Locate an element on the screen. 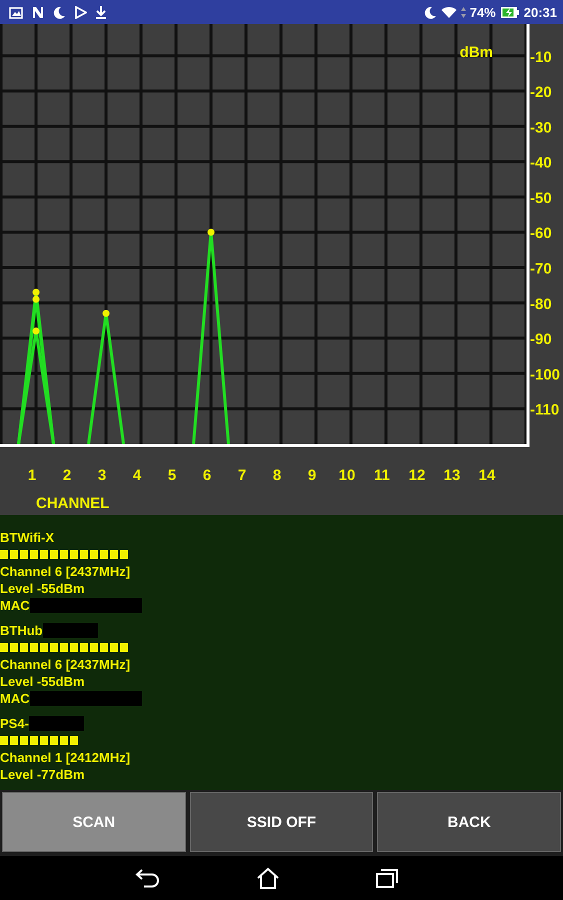 The width and height of the screenshot is (563, 900). network-name: PS4- is located at coordinates (14, 723).